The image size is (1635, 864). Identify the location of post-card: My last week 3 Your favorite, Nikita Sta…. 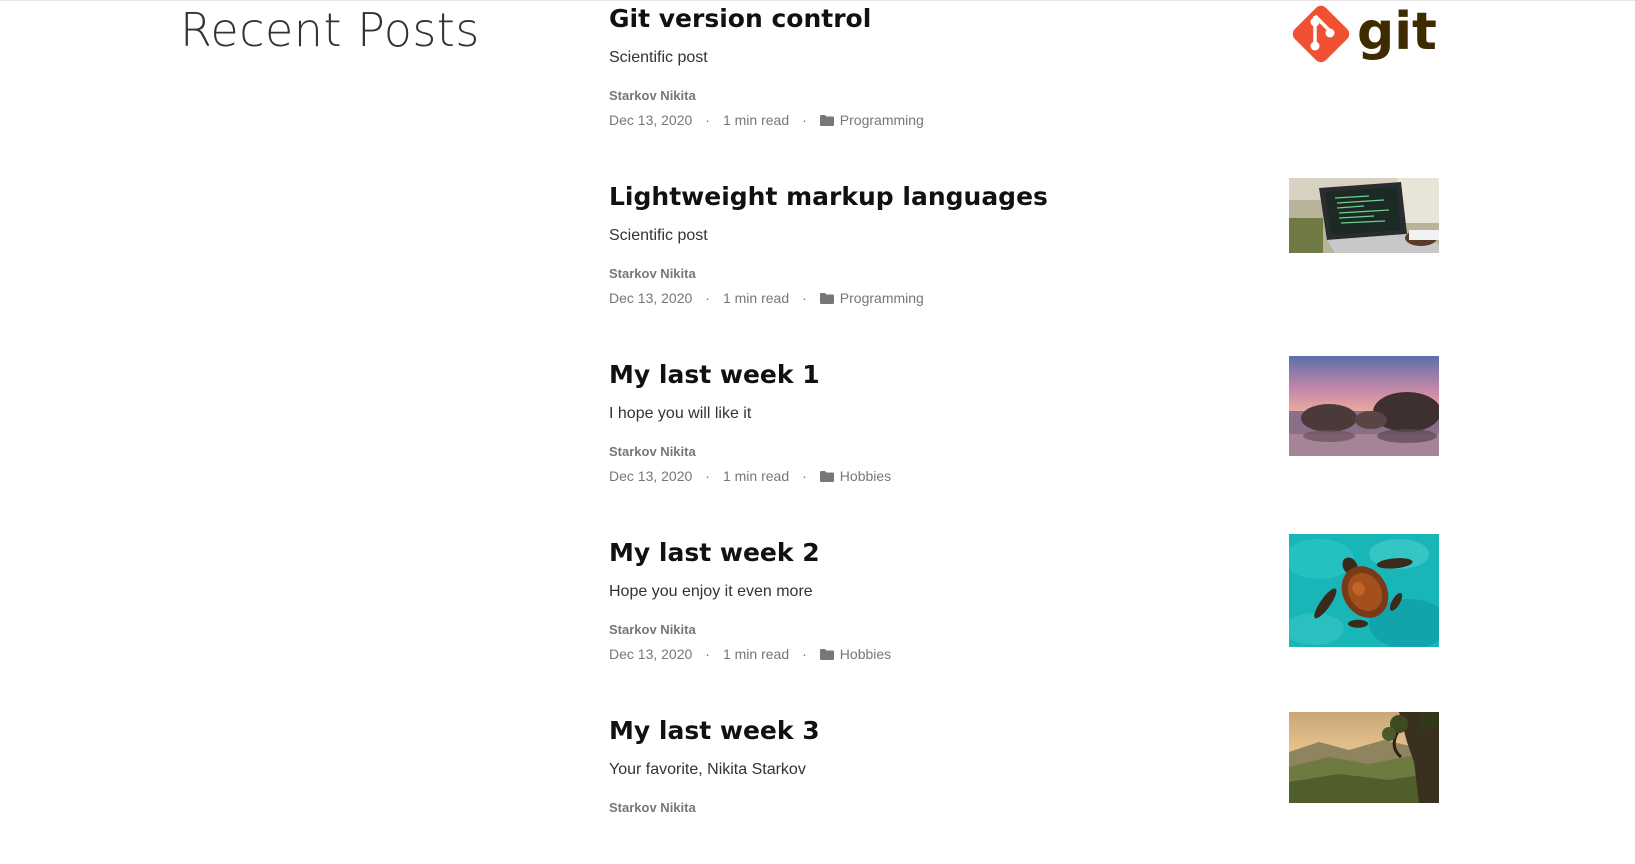
(1024, 788).